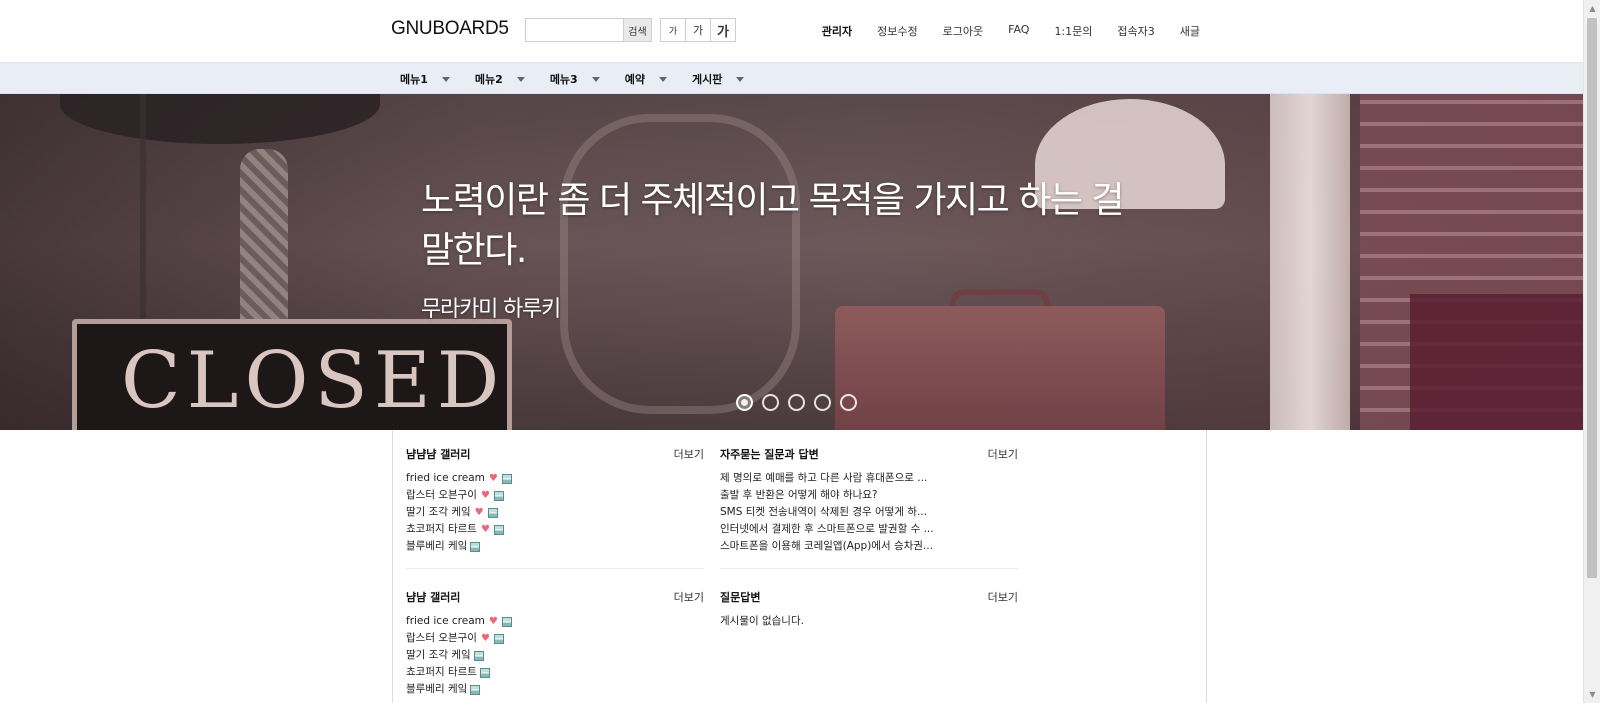  I want to click on qa-more-link: 더보기, so click(1003, 597).